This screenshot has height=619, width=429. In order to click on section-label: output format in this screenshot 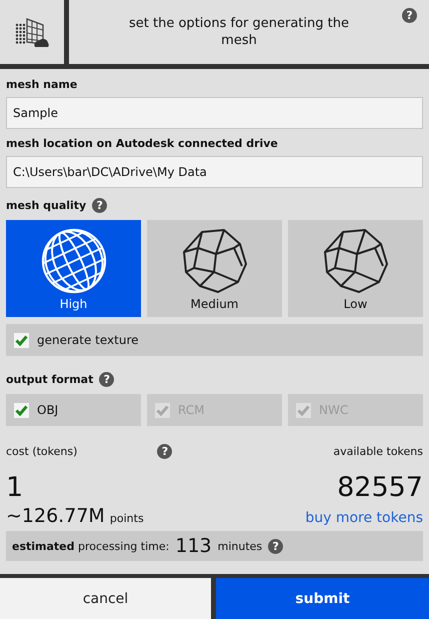, I will do `click(50, 379)`.